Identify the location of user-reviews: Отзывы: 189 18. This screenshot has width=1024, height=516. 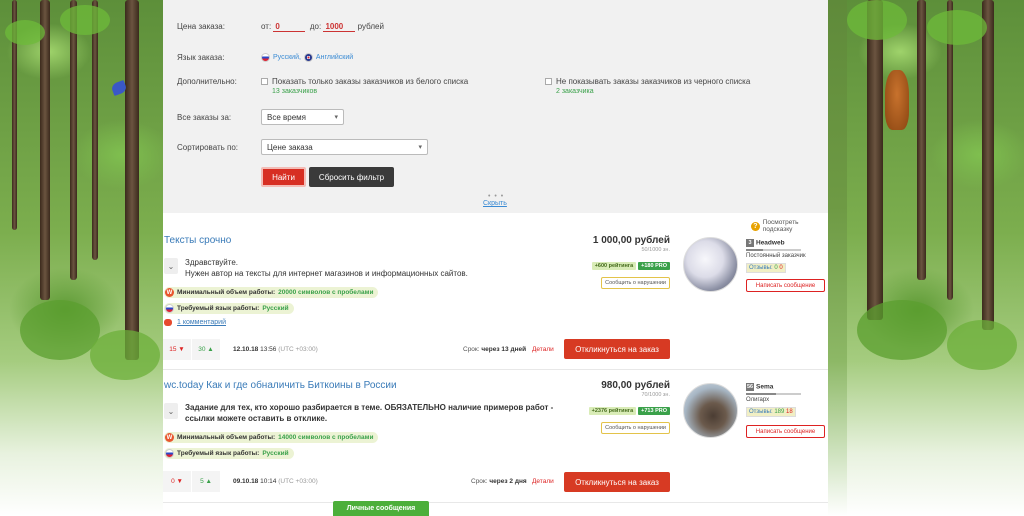
(771, 412).